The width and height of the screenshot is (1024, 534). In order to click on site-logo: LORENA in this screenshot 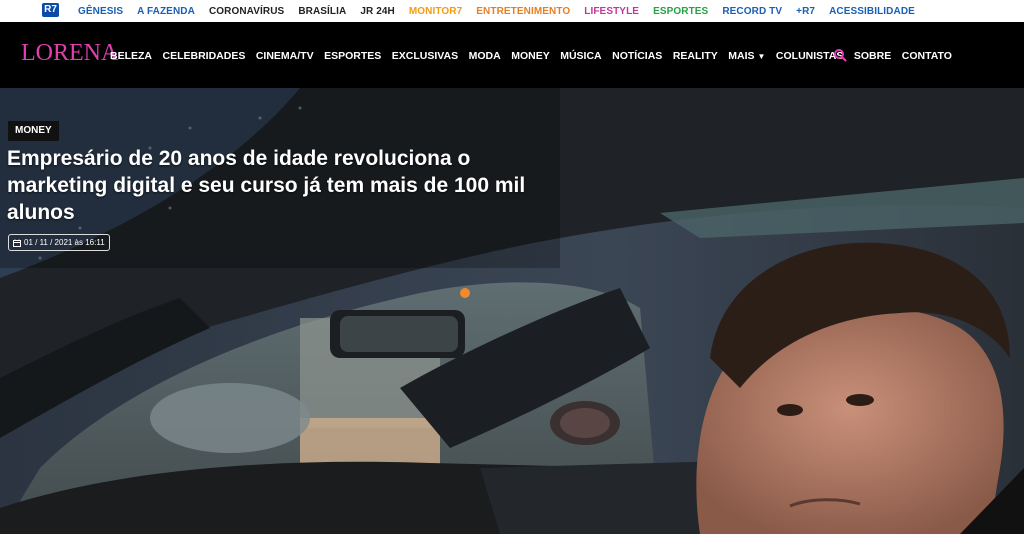, I will do `click(69, 53)`.